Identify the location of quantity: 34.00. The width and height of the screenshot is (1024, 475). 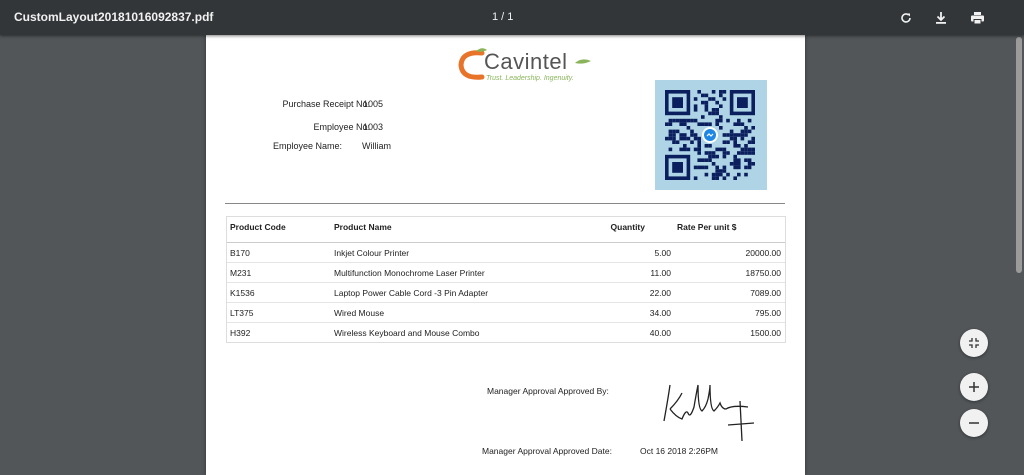
(660, 313).